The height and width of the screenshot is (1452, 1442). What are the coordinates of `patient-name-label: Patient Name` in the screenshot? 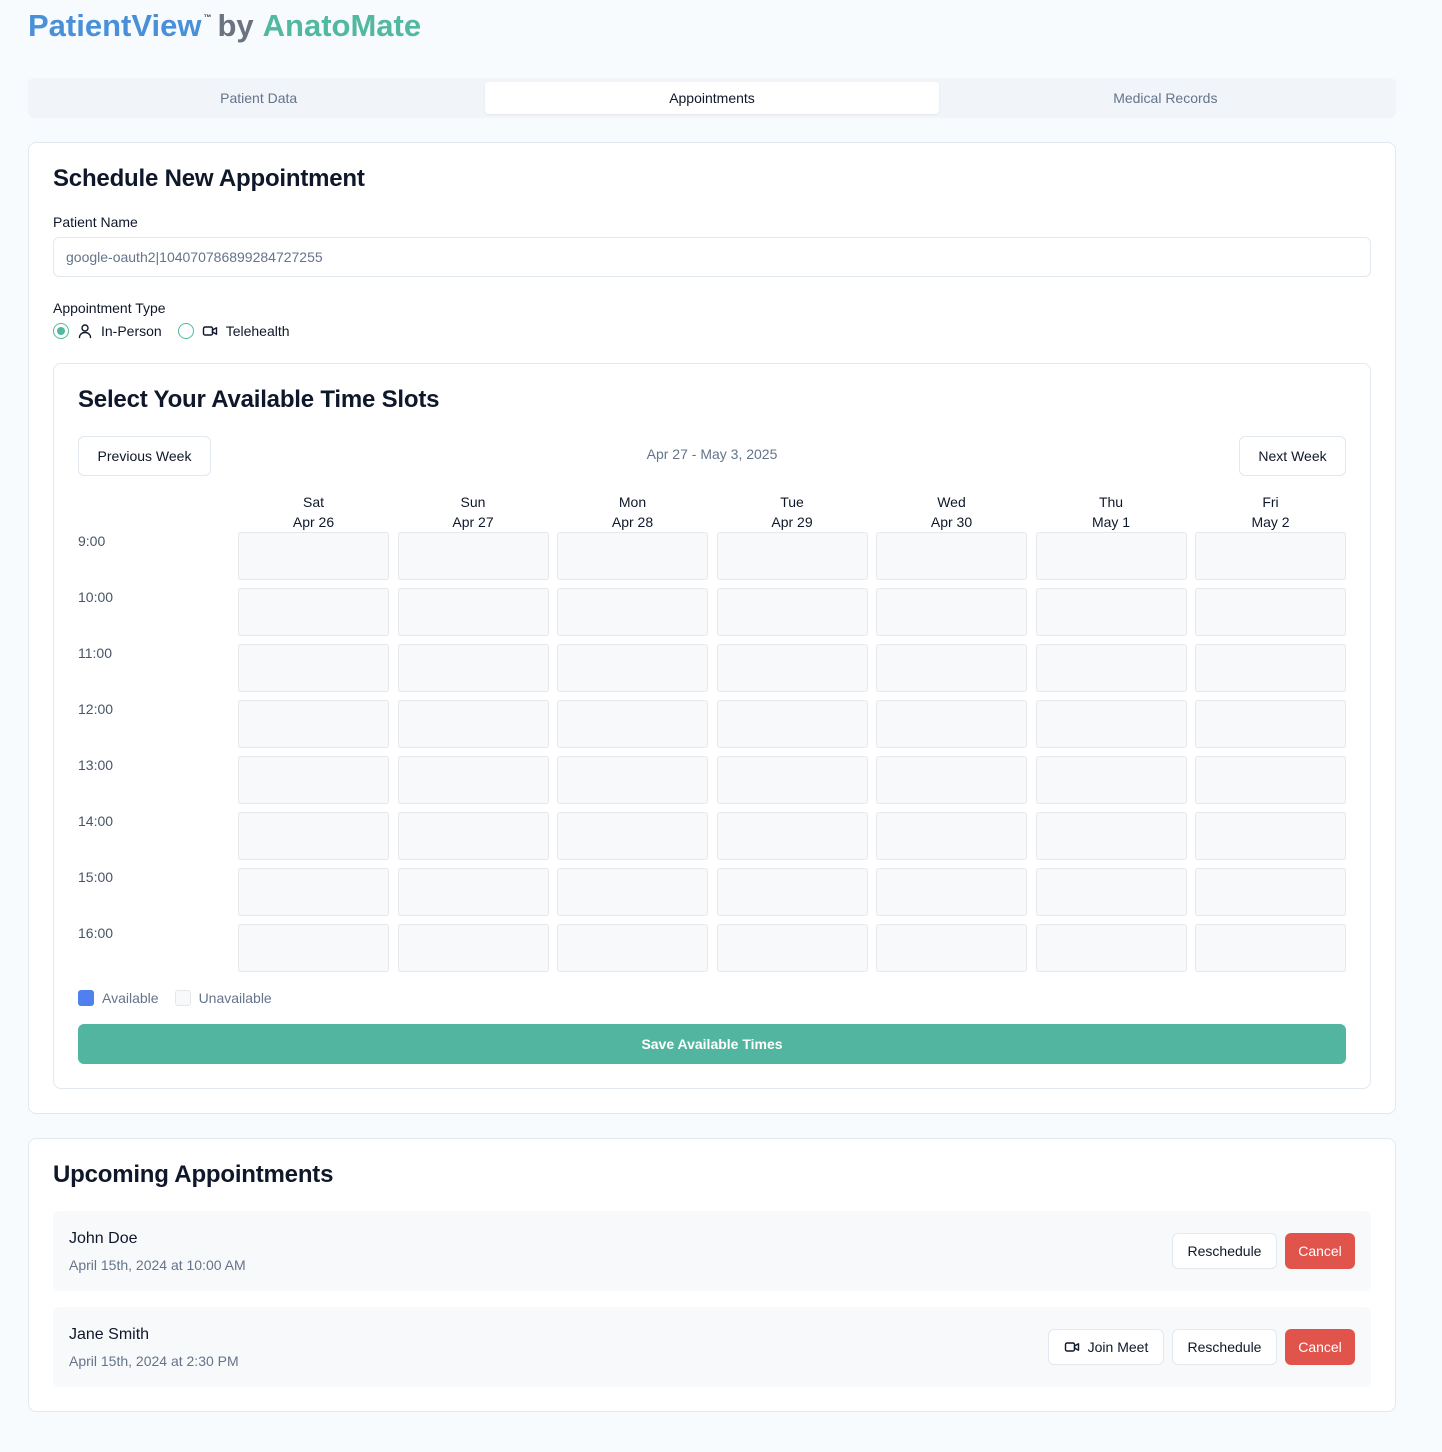 It's located at (95, 222).